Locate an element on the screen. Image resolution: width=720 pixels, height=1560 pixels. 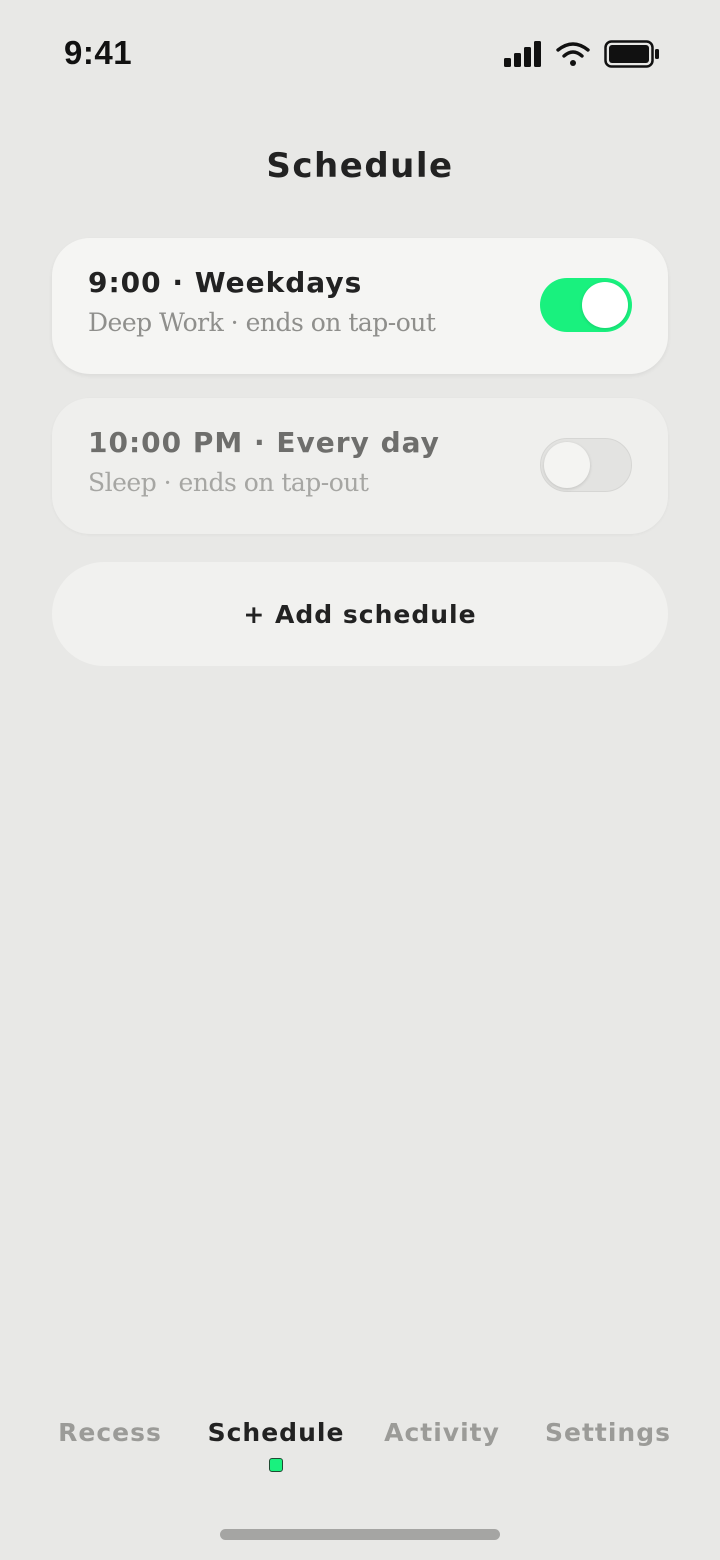
schedule-title: 9:00 · Weekdays is located at coordinates (225, 282).